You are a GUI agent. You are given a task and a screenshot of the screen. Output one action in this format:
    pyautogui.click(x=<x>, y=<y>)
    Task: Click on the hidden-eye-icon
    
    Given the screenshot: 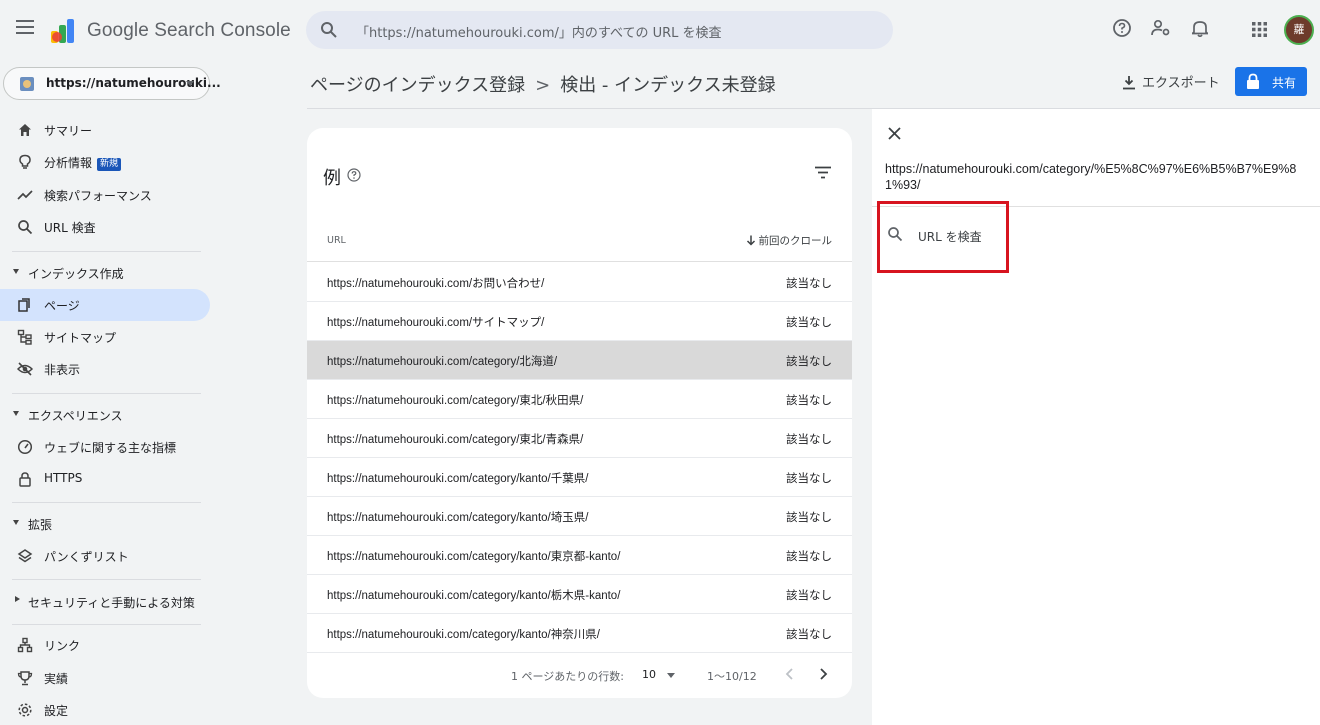 What is the action you would take?
    pyautogui.click(x=25, y=369)
    